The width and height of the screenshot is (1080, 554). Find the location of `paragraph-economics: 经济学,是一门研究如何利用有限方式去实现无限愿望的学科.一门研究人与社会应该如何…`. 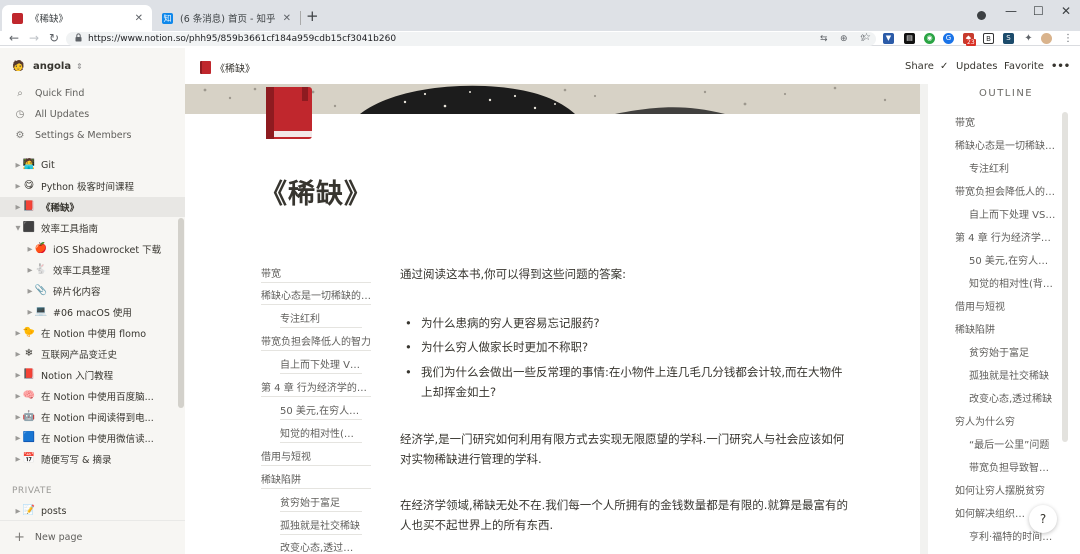

paragraph-economics: 经济学,是一门研究如何利用有限方式去实现无限愿望的学科.一门研究人与社会应该如何… is located at coordinates (625, 449).